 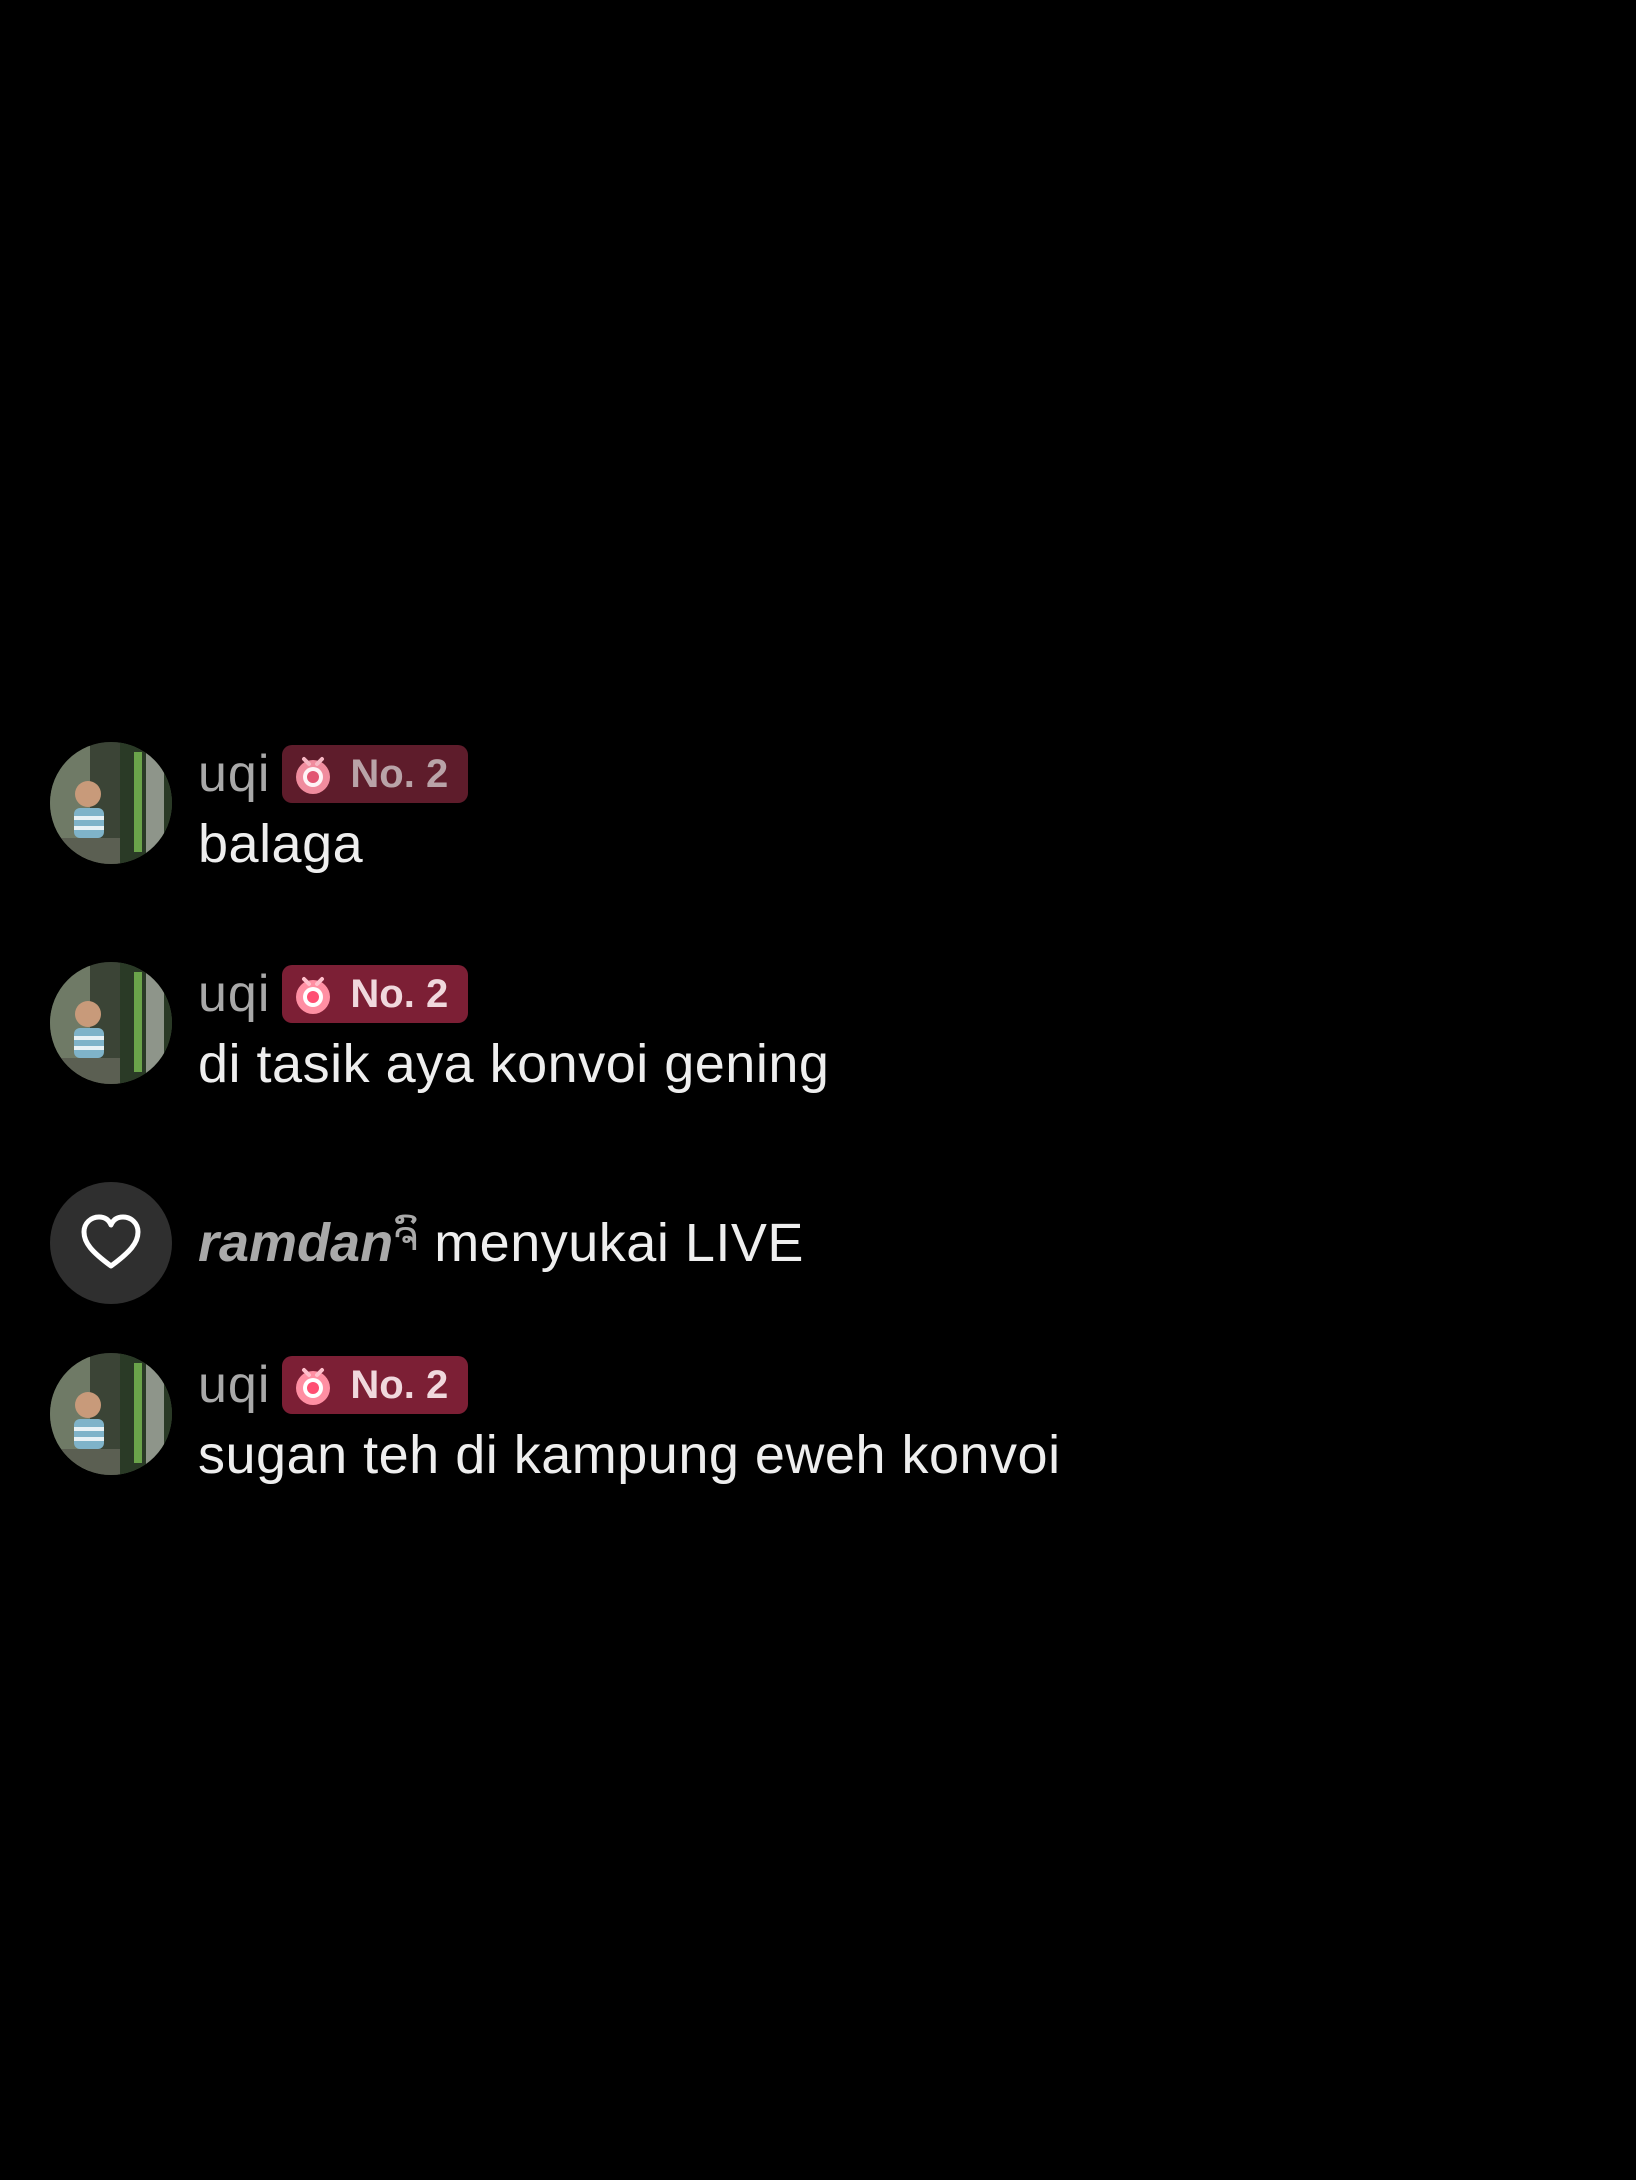 I want to click on comment-text: di tasik aya konvoi gening, so click(x=514, y=1064).